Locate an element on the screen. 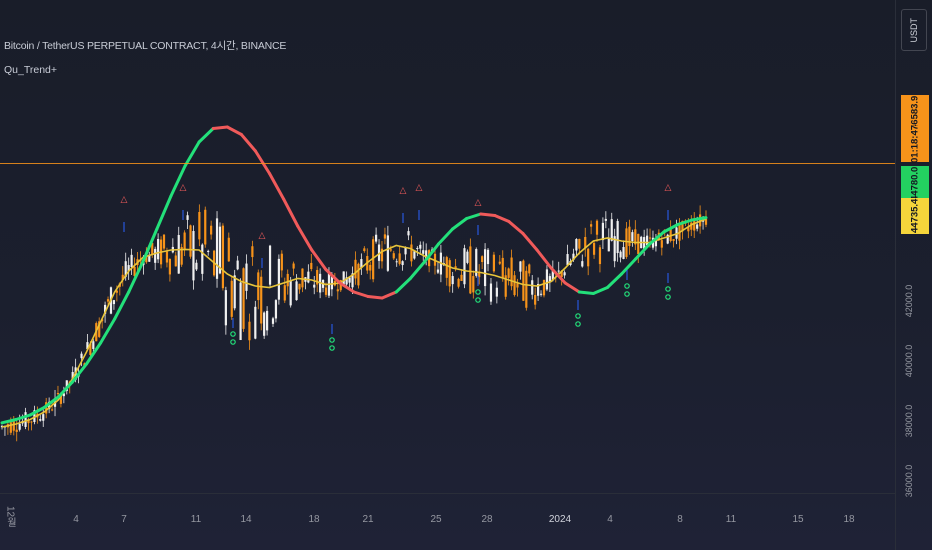 The width and height of the screenshot is (932, 550). price-axis-divider is located at coordinates (895, 275).